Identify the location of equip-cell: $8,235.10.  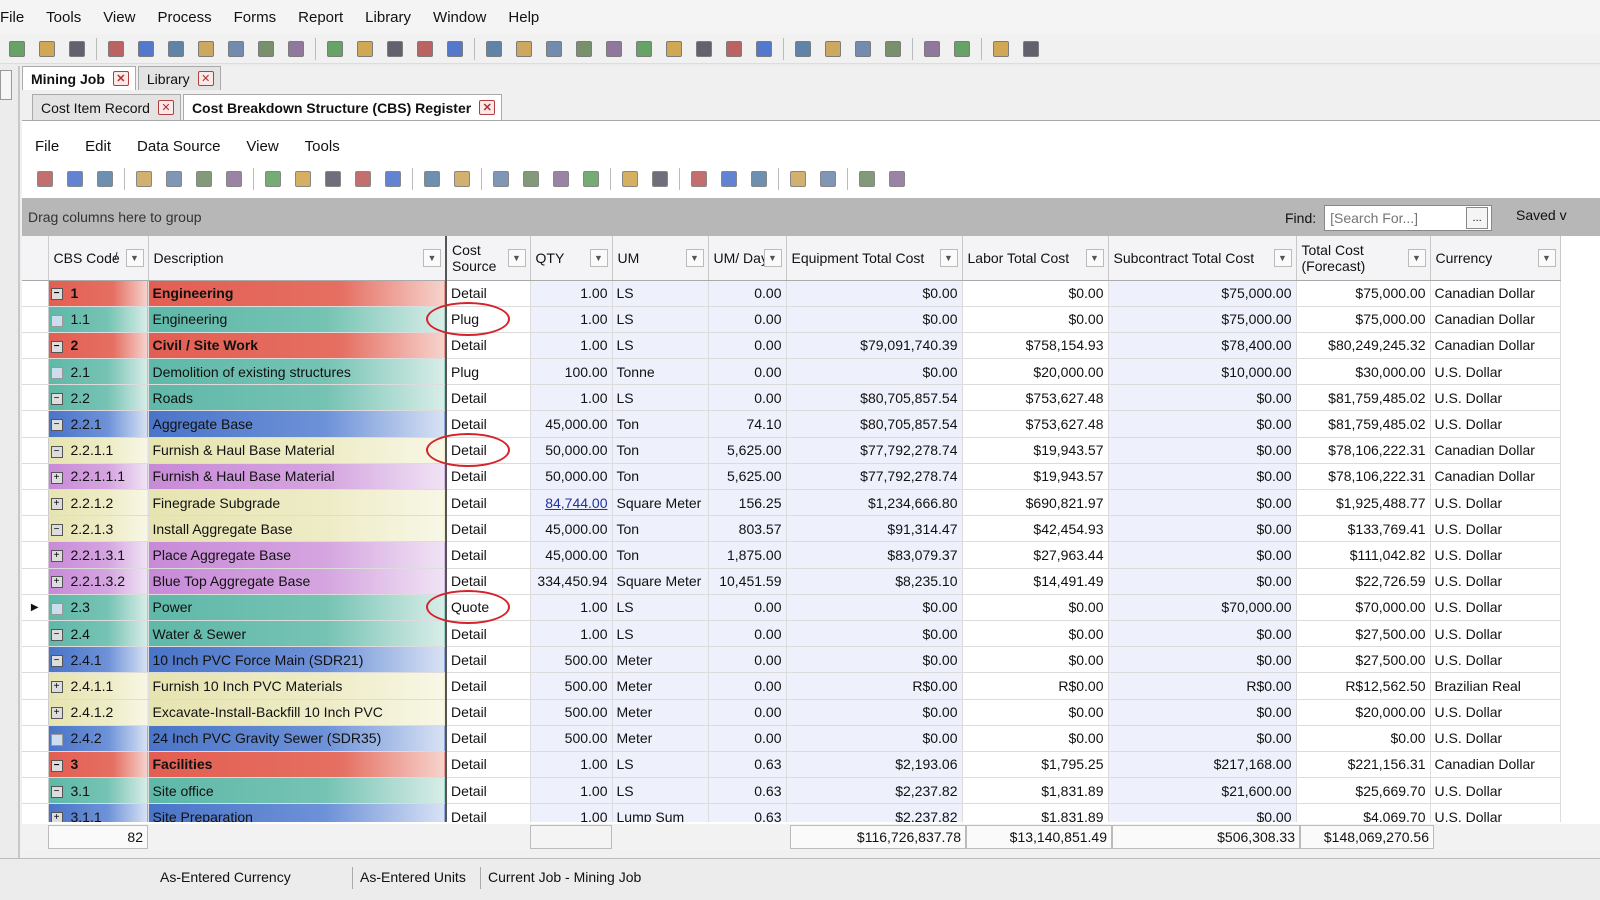
(874, 581).